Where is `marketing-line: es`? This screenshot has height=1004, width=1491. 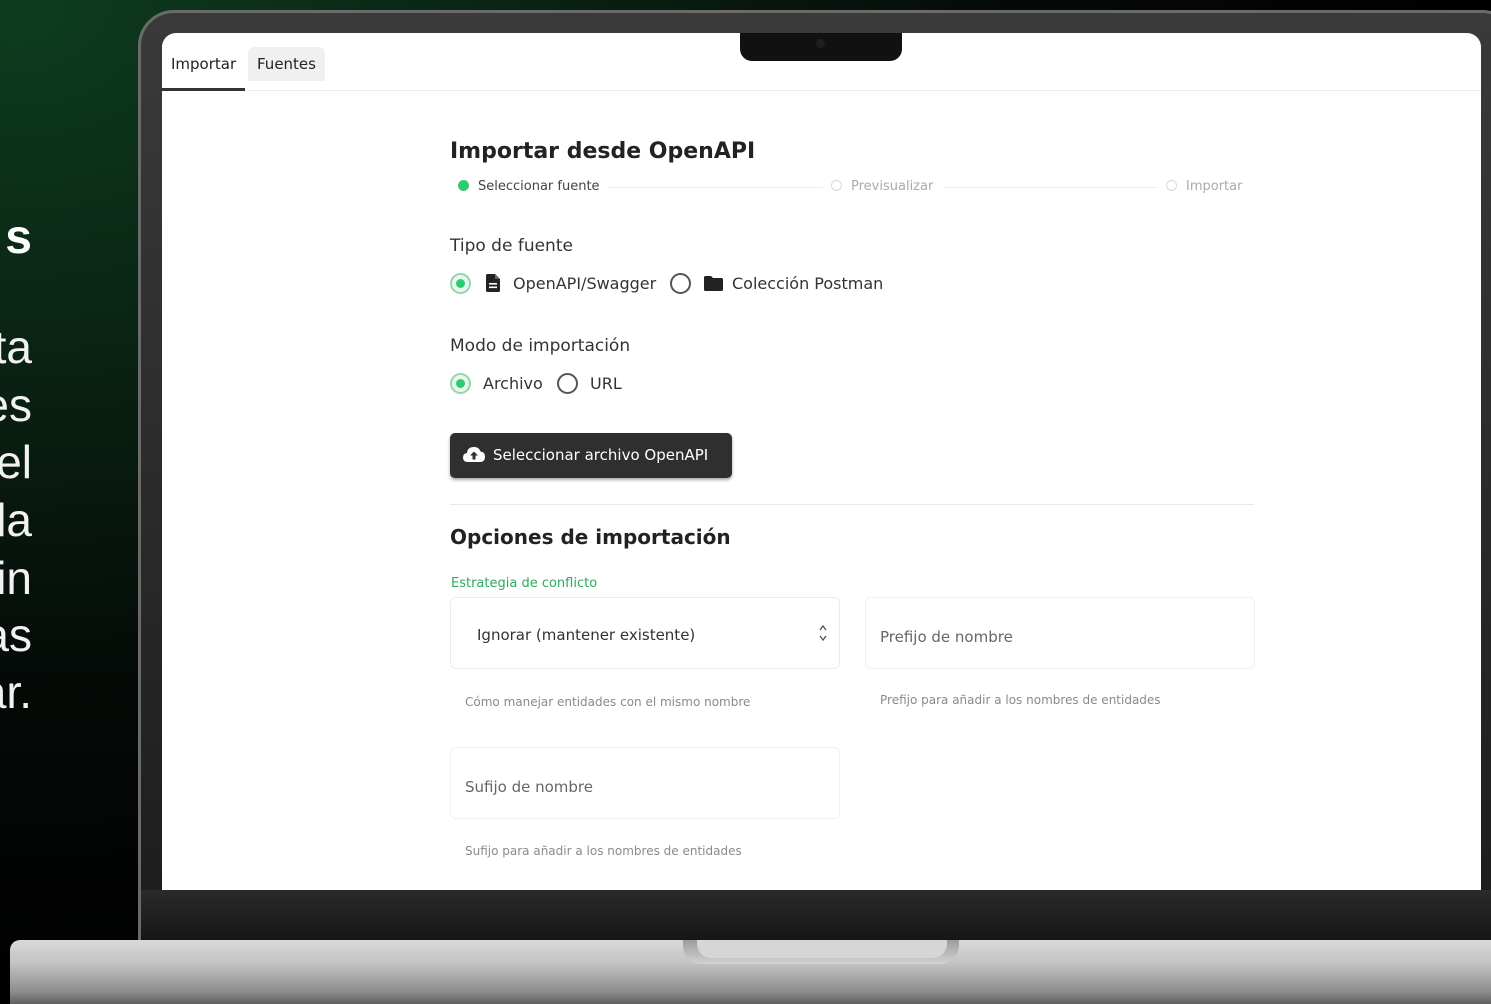 marketing-line: es is located at coordinates (16, 405).